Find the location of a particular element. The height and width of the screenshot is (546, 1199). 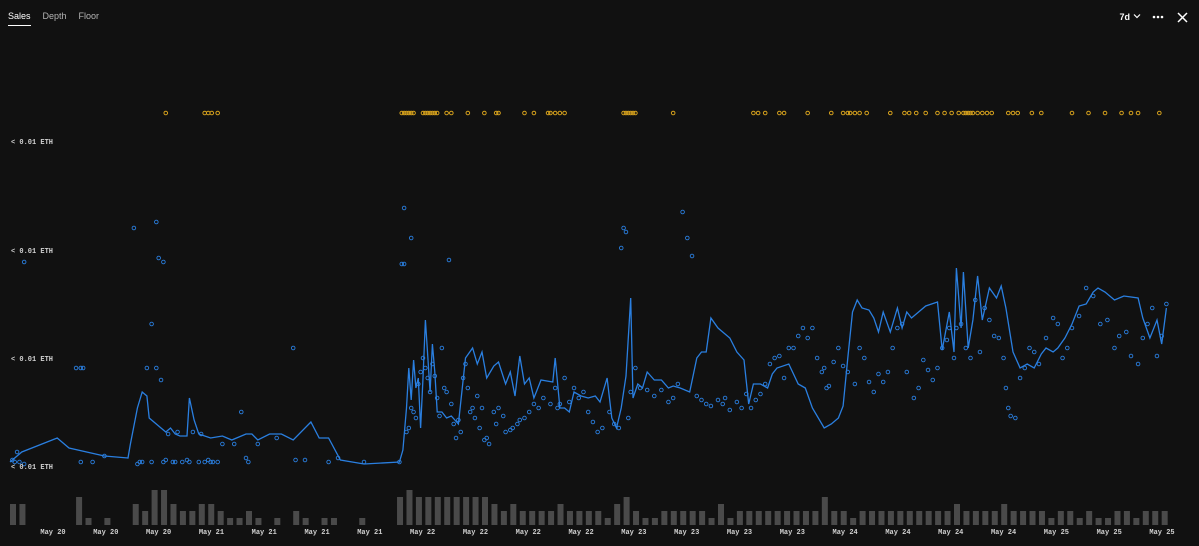

x-tick-label: May 21 is located at coordinates (211, 533).